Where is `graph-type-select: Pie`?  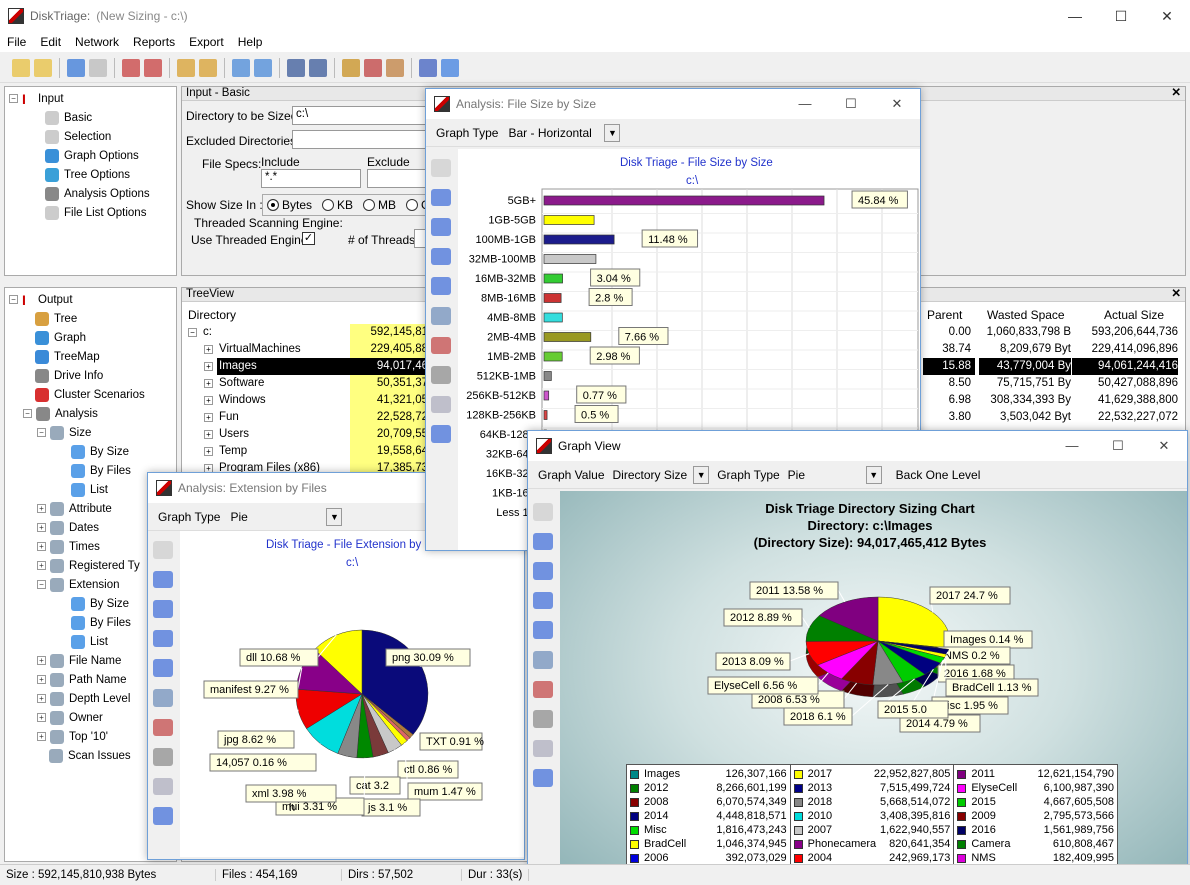 graph-type-select: Pie is located at coordinates (824, 475).